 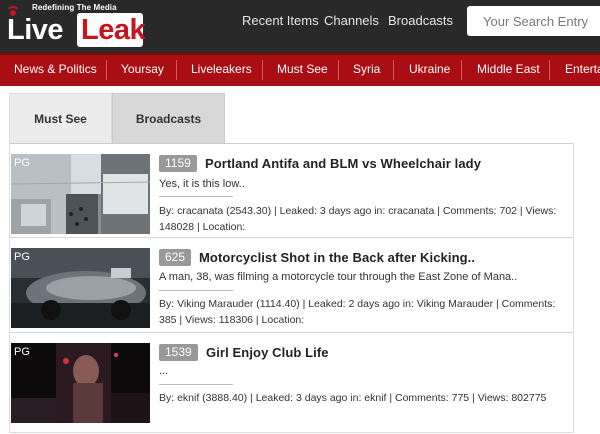 I want to click on search-input, so click(x=533, y=21).